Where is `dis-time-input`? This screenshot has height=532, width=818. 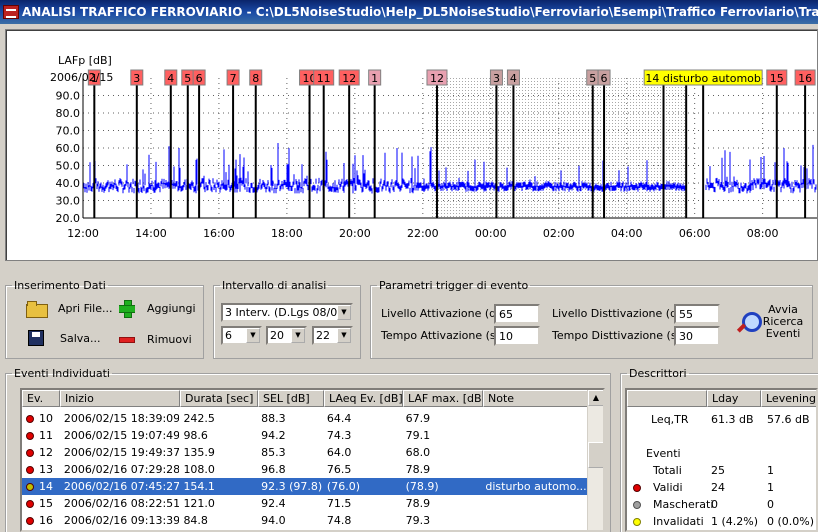
dis-time-input is located at coordinates (697, 336).